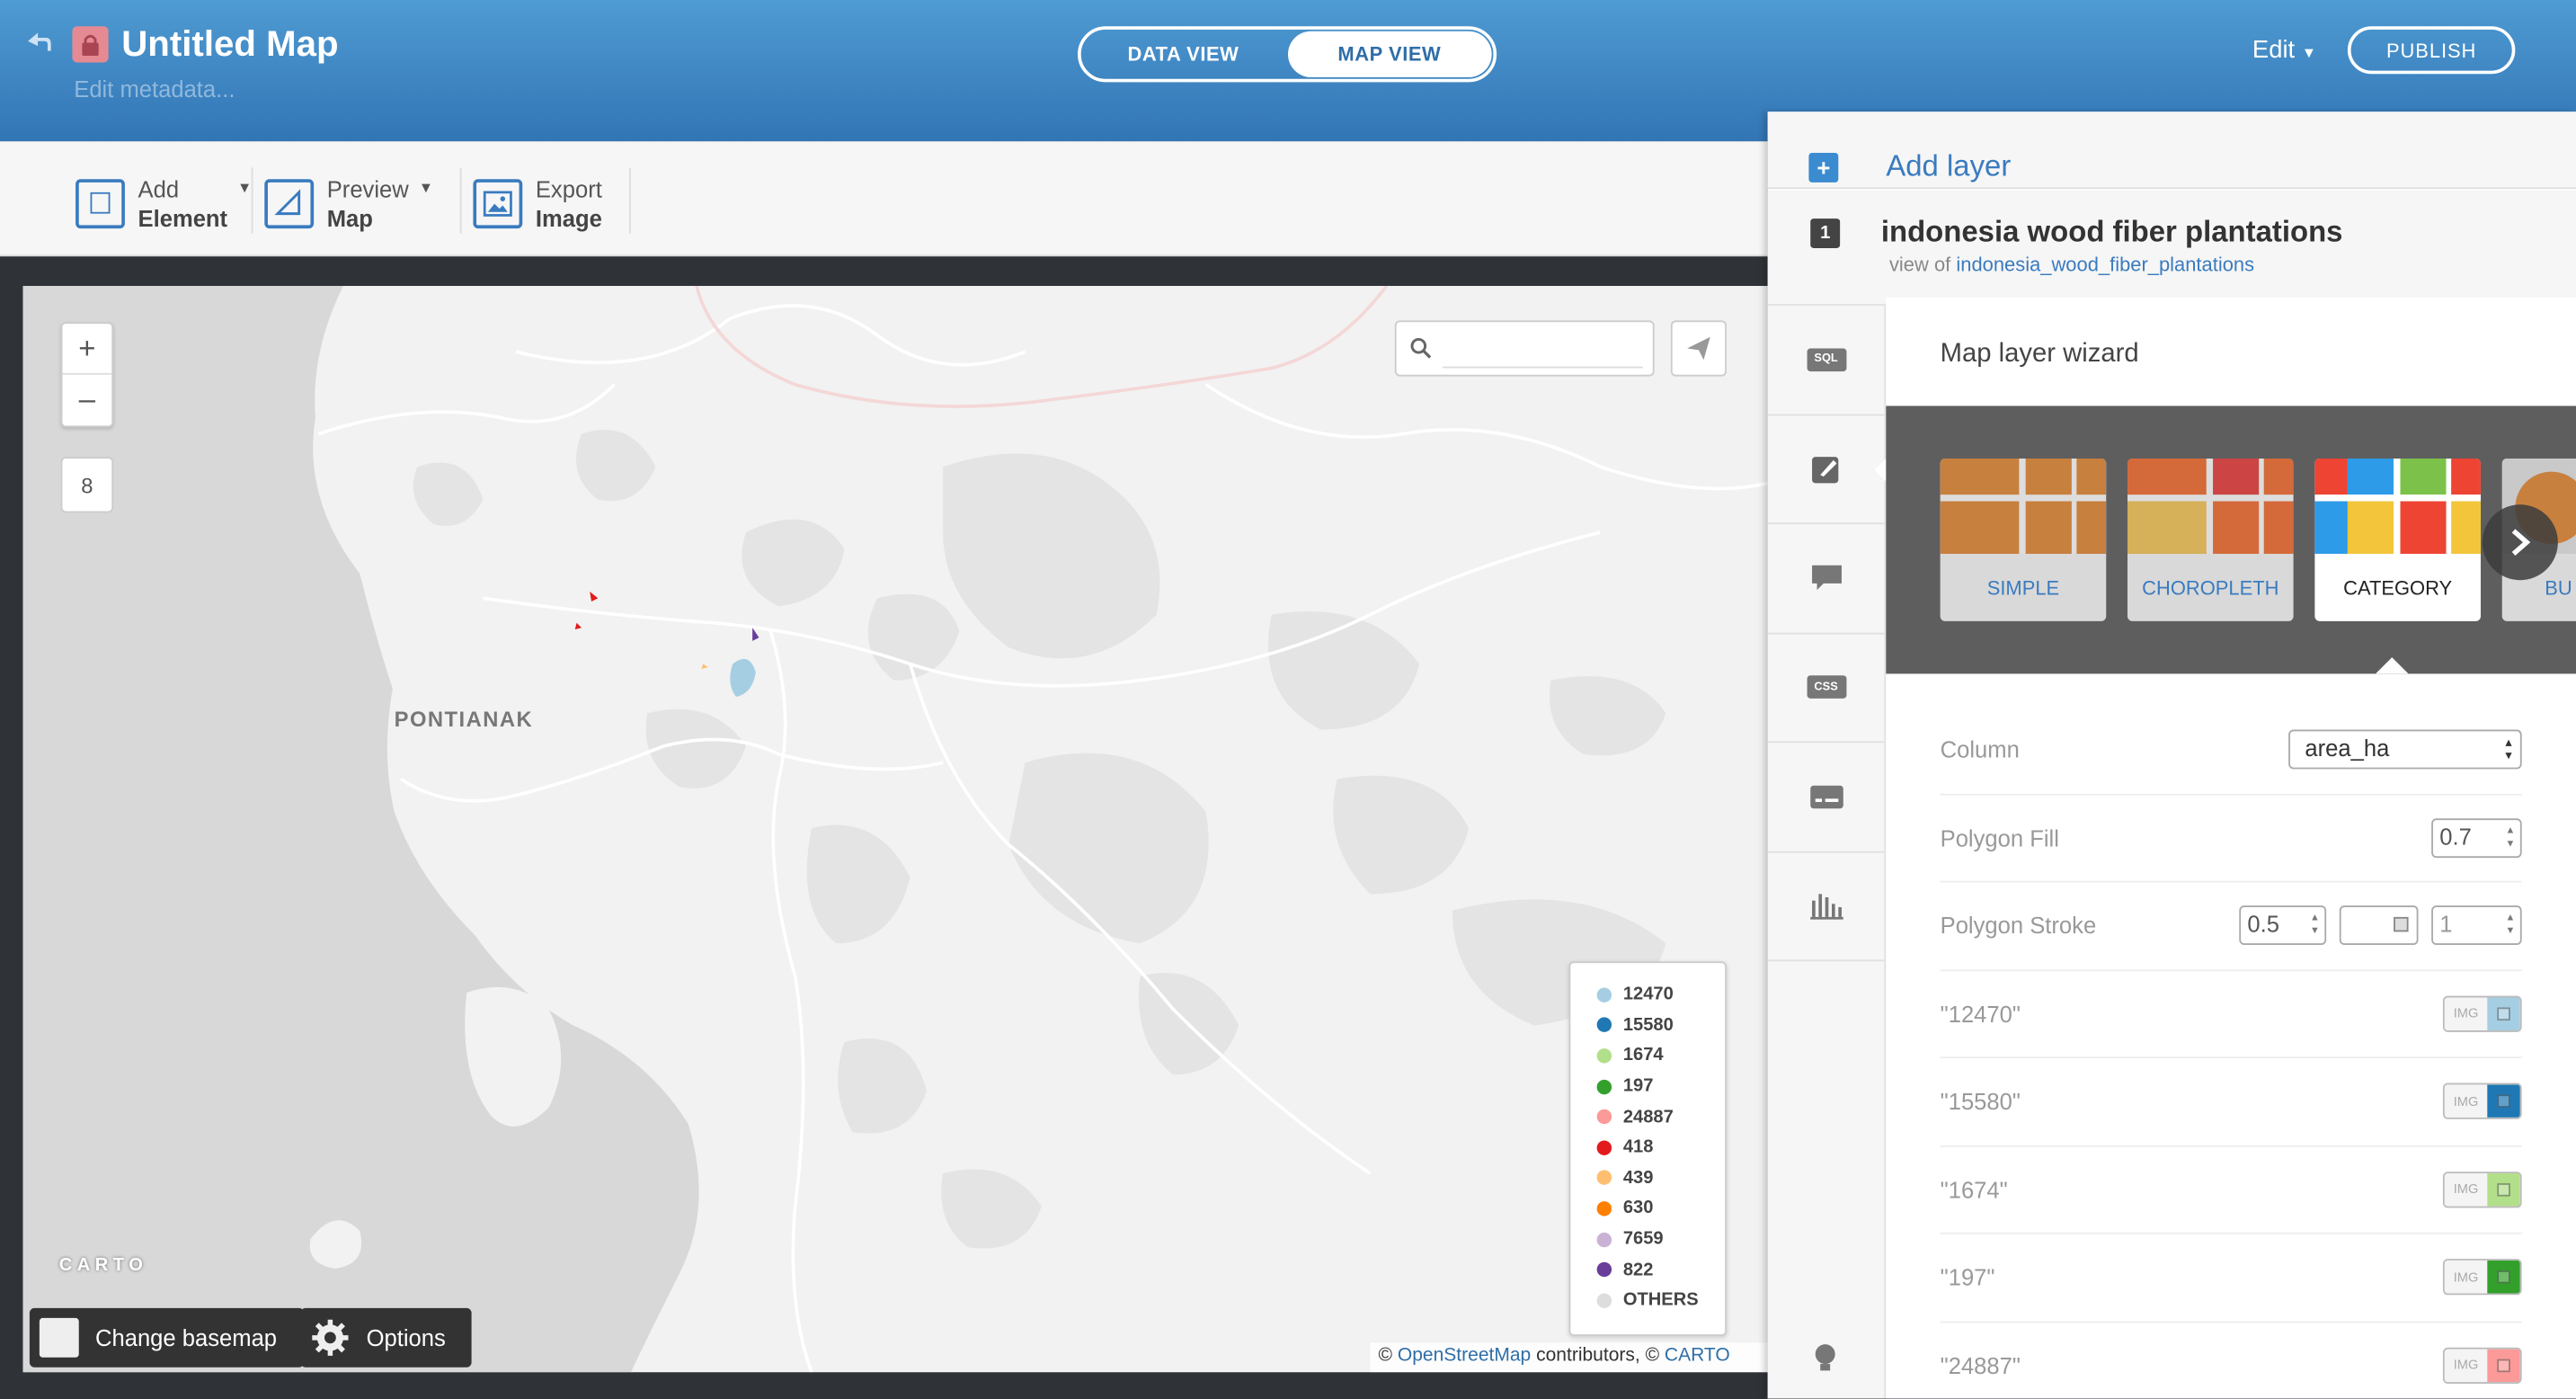  Describe the element at coordinates (1464, 1356) in the screenshot. I see `openstreetmap-link: OpenStreetMap` at that location.